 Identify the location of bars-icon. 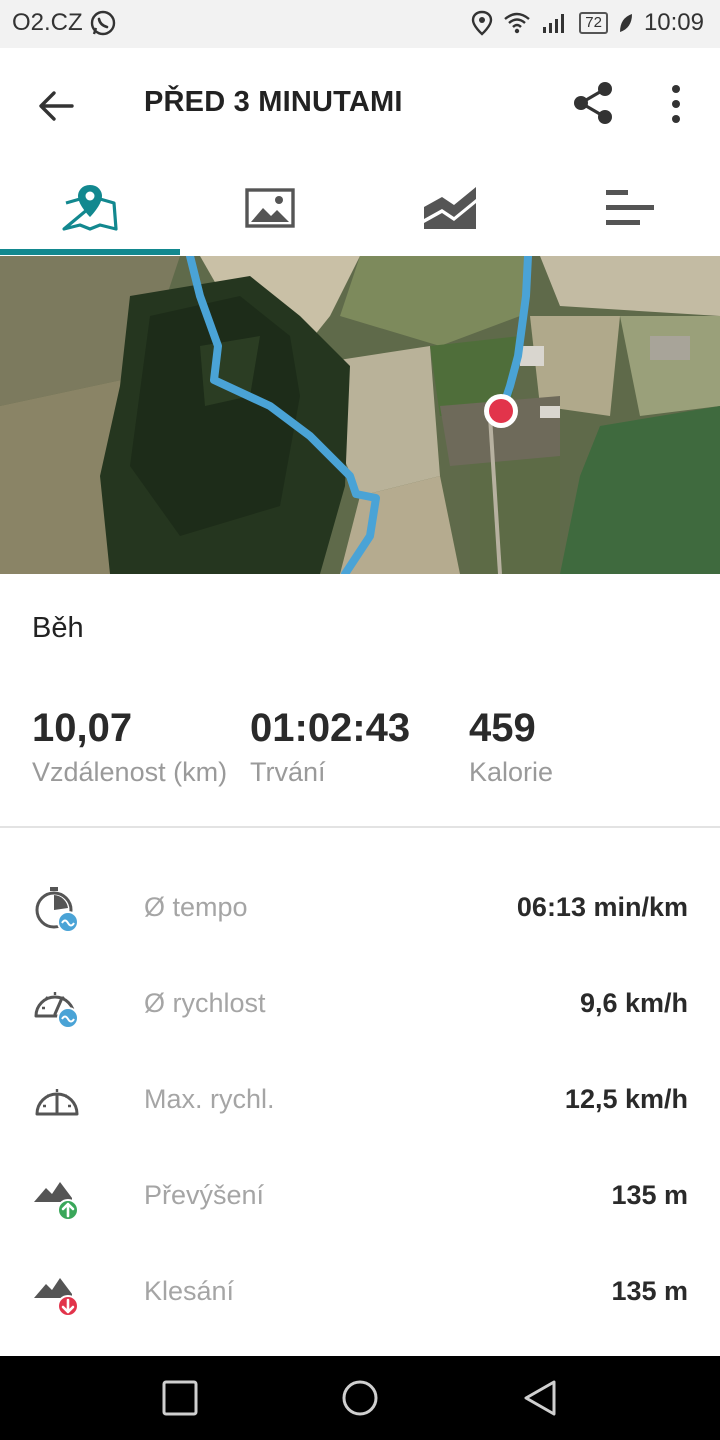
(630, 207).